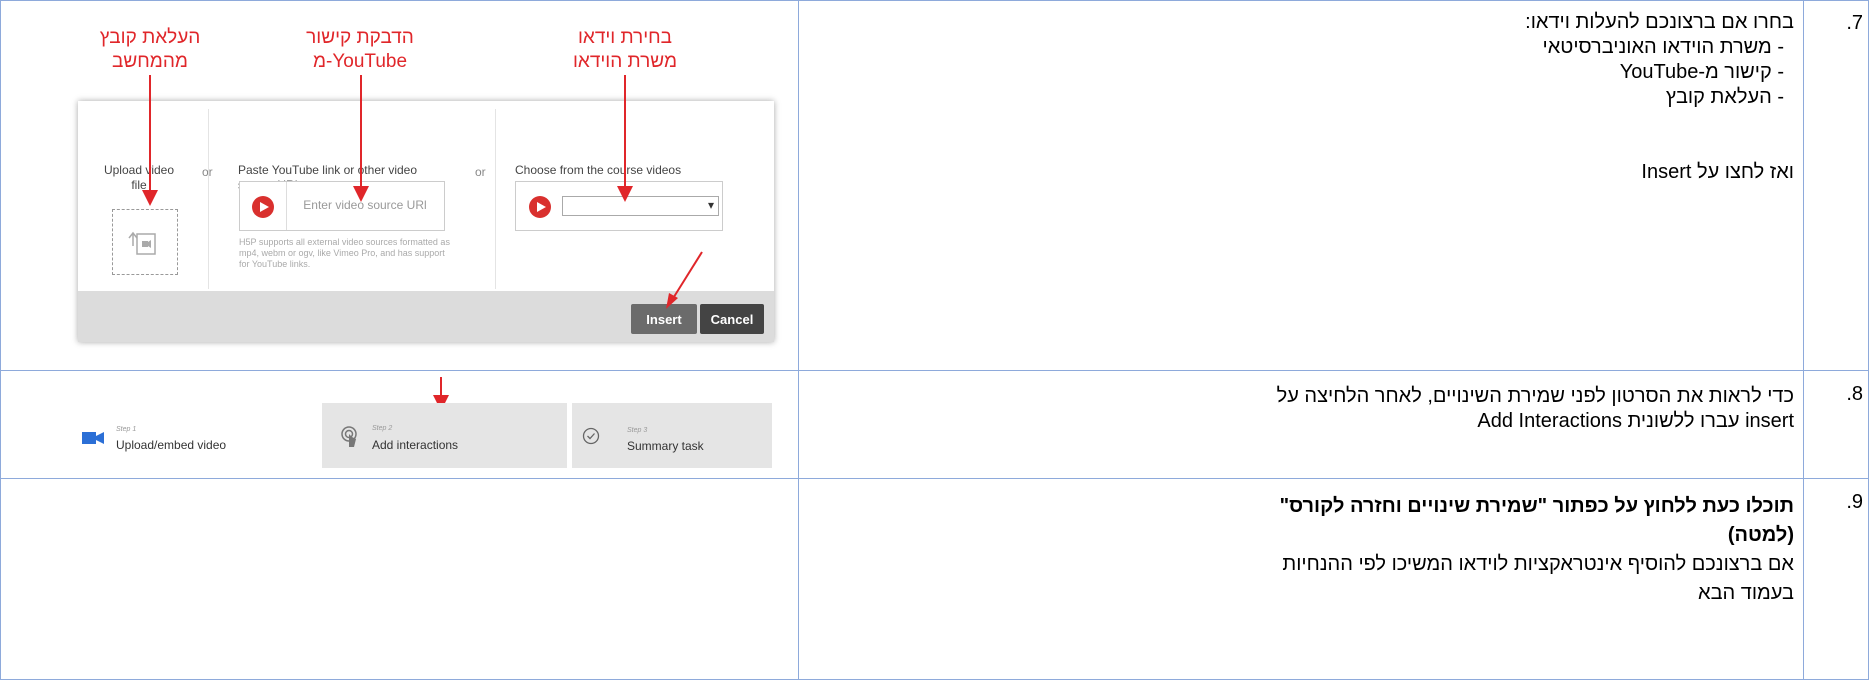  What do you see at coordinates (665, 446) in the screenshot?
I see `step-name: Summary task` at bounding box center [665, 446].